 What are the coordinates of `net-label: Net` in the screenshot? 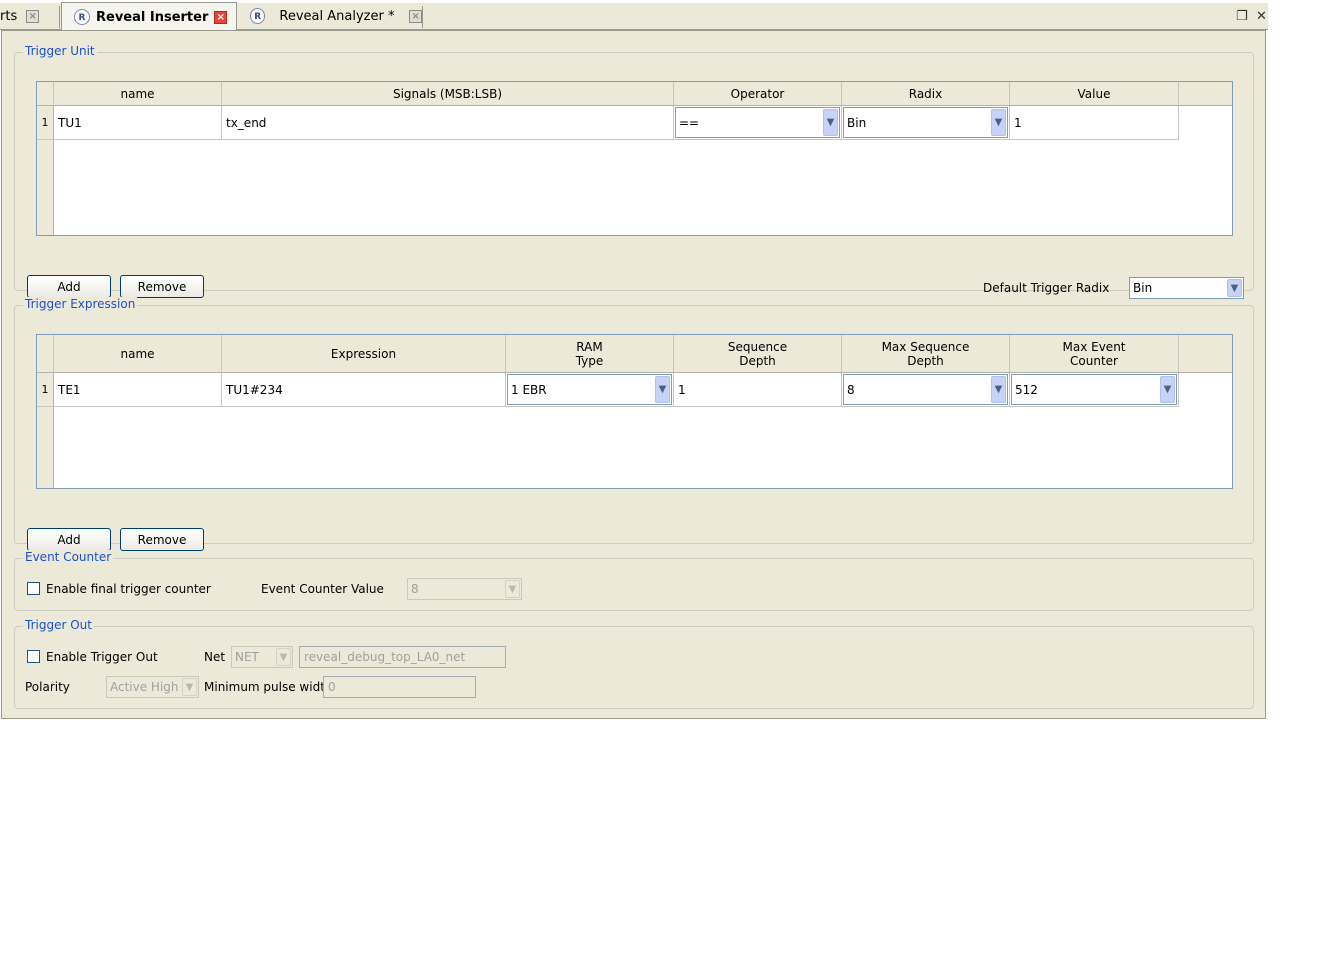 It's located at (215, 657).